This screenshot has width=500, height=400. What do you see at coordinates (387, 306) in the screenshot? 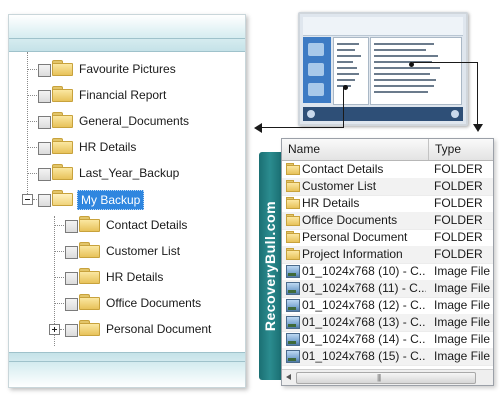
I see `file-list-row: 01_1024x768 (12) - C... Image File` at bounding box center [387, 306].